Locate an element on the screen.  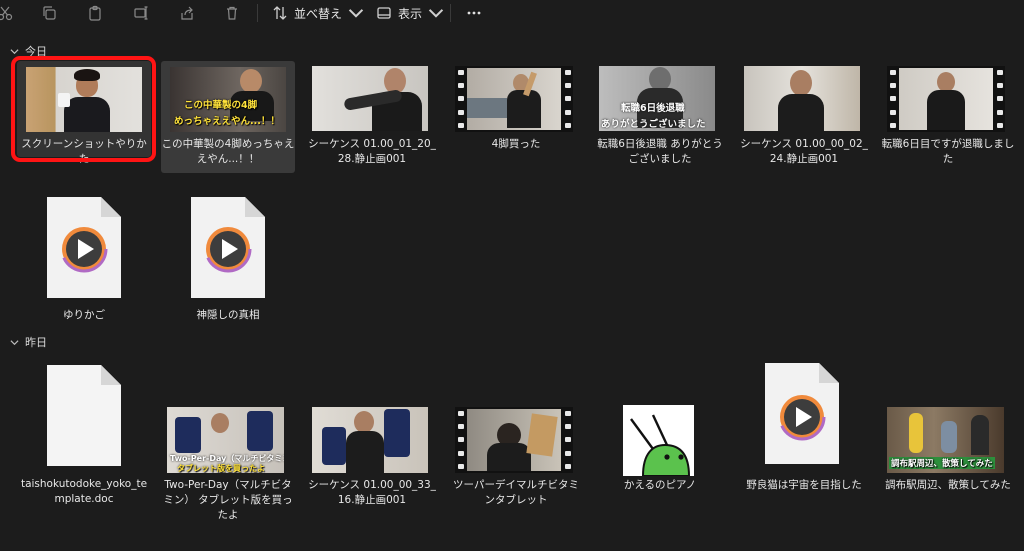
file-item: ツーパーデイマルチビタミンタブレット is located at coordinates (516, 435).